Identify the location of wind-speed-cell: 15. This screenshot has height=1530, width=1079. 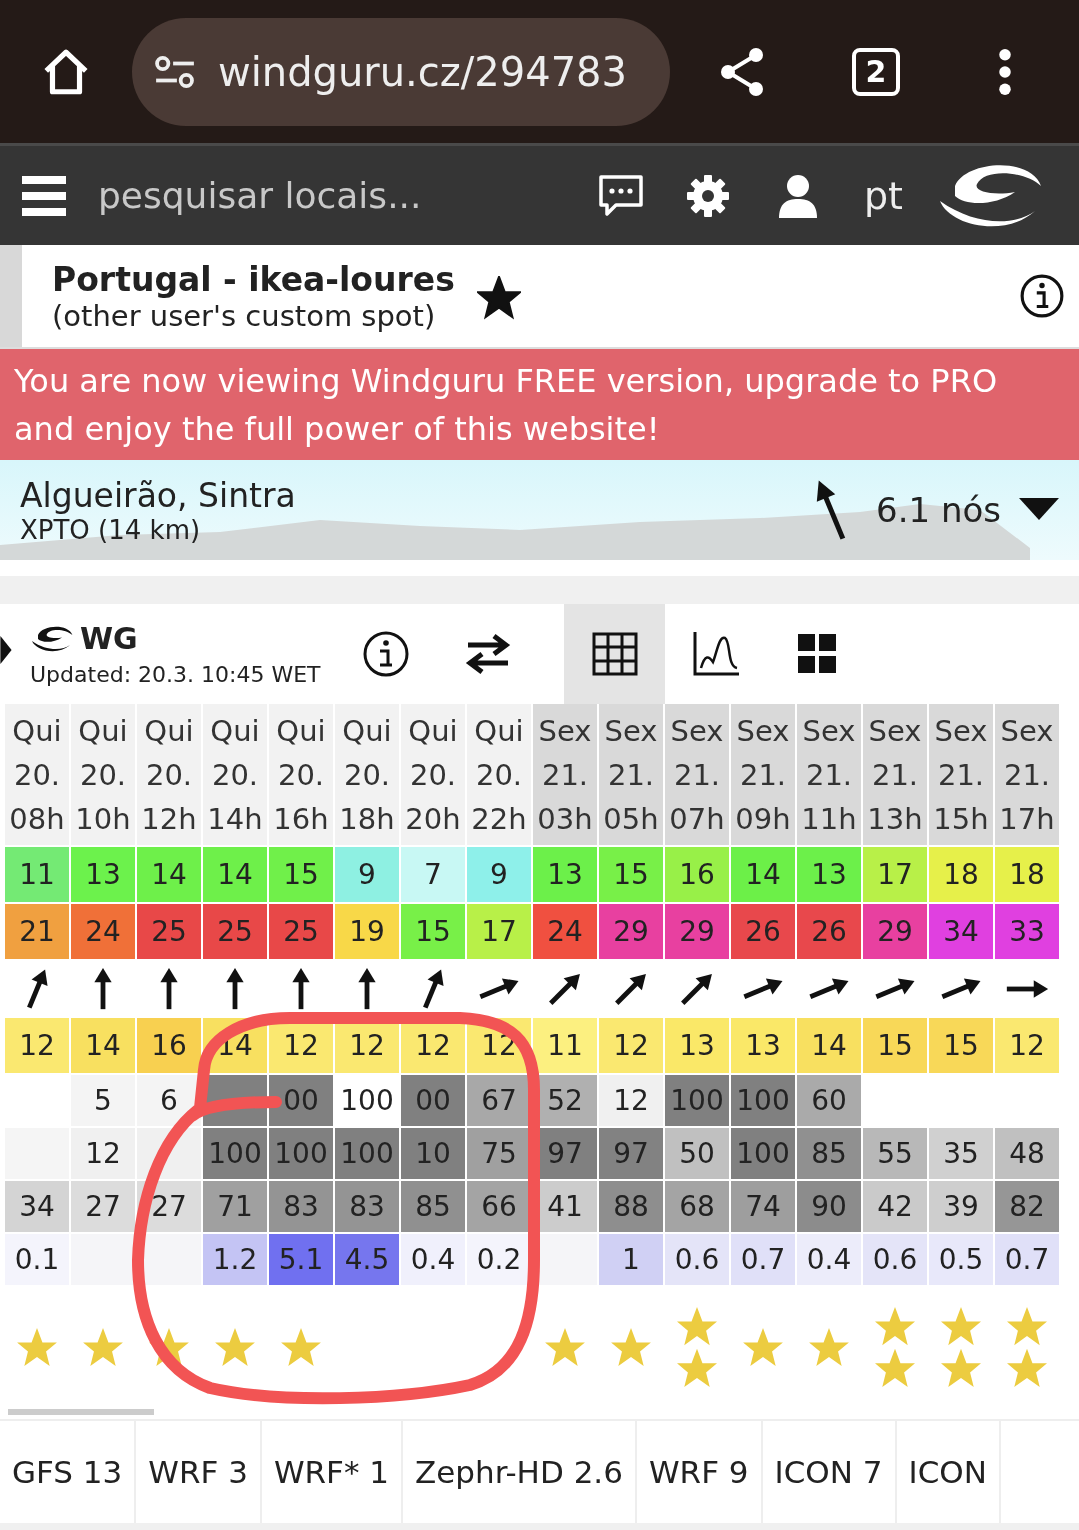
(631, 874).